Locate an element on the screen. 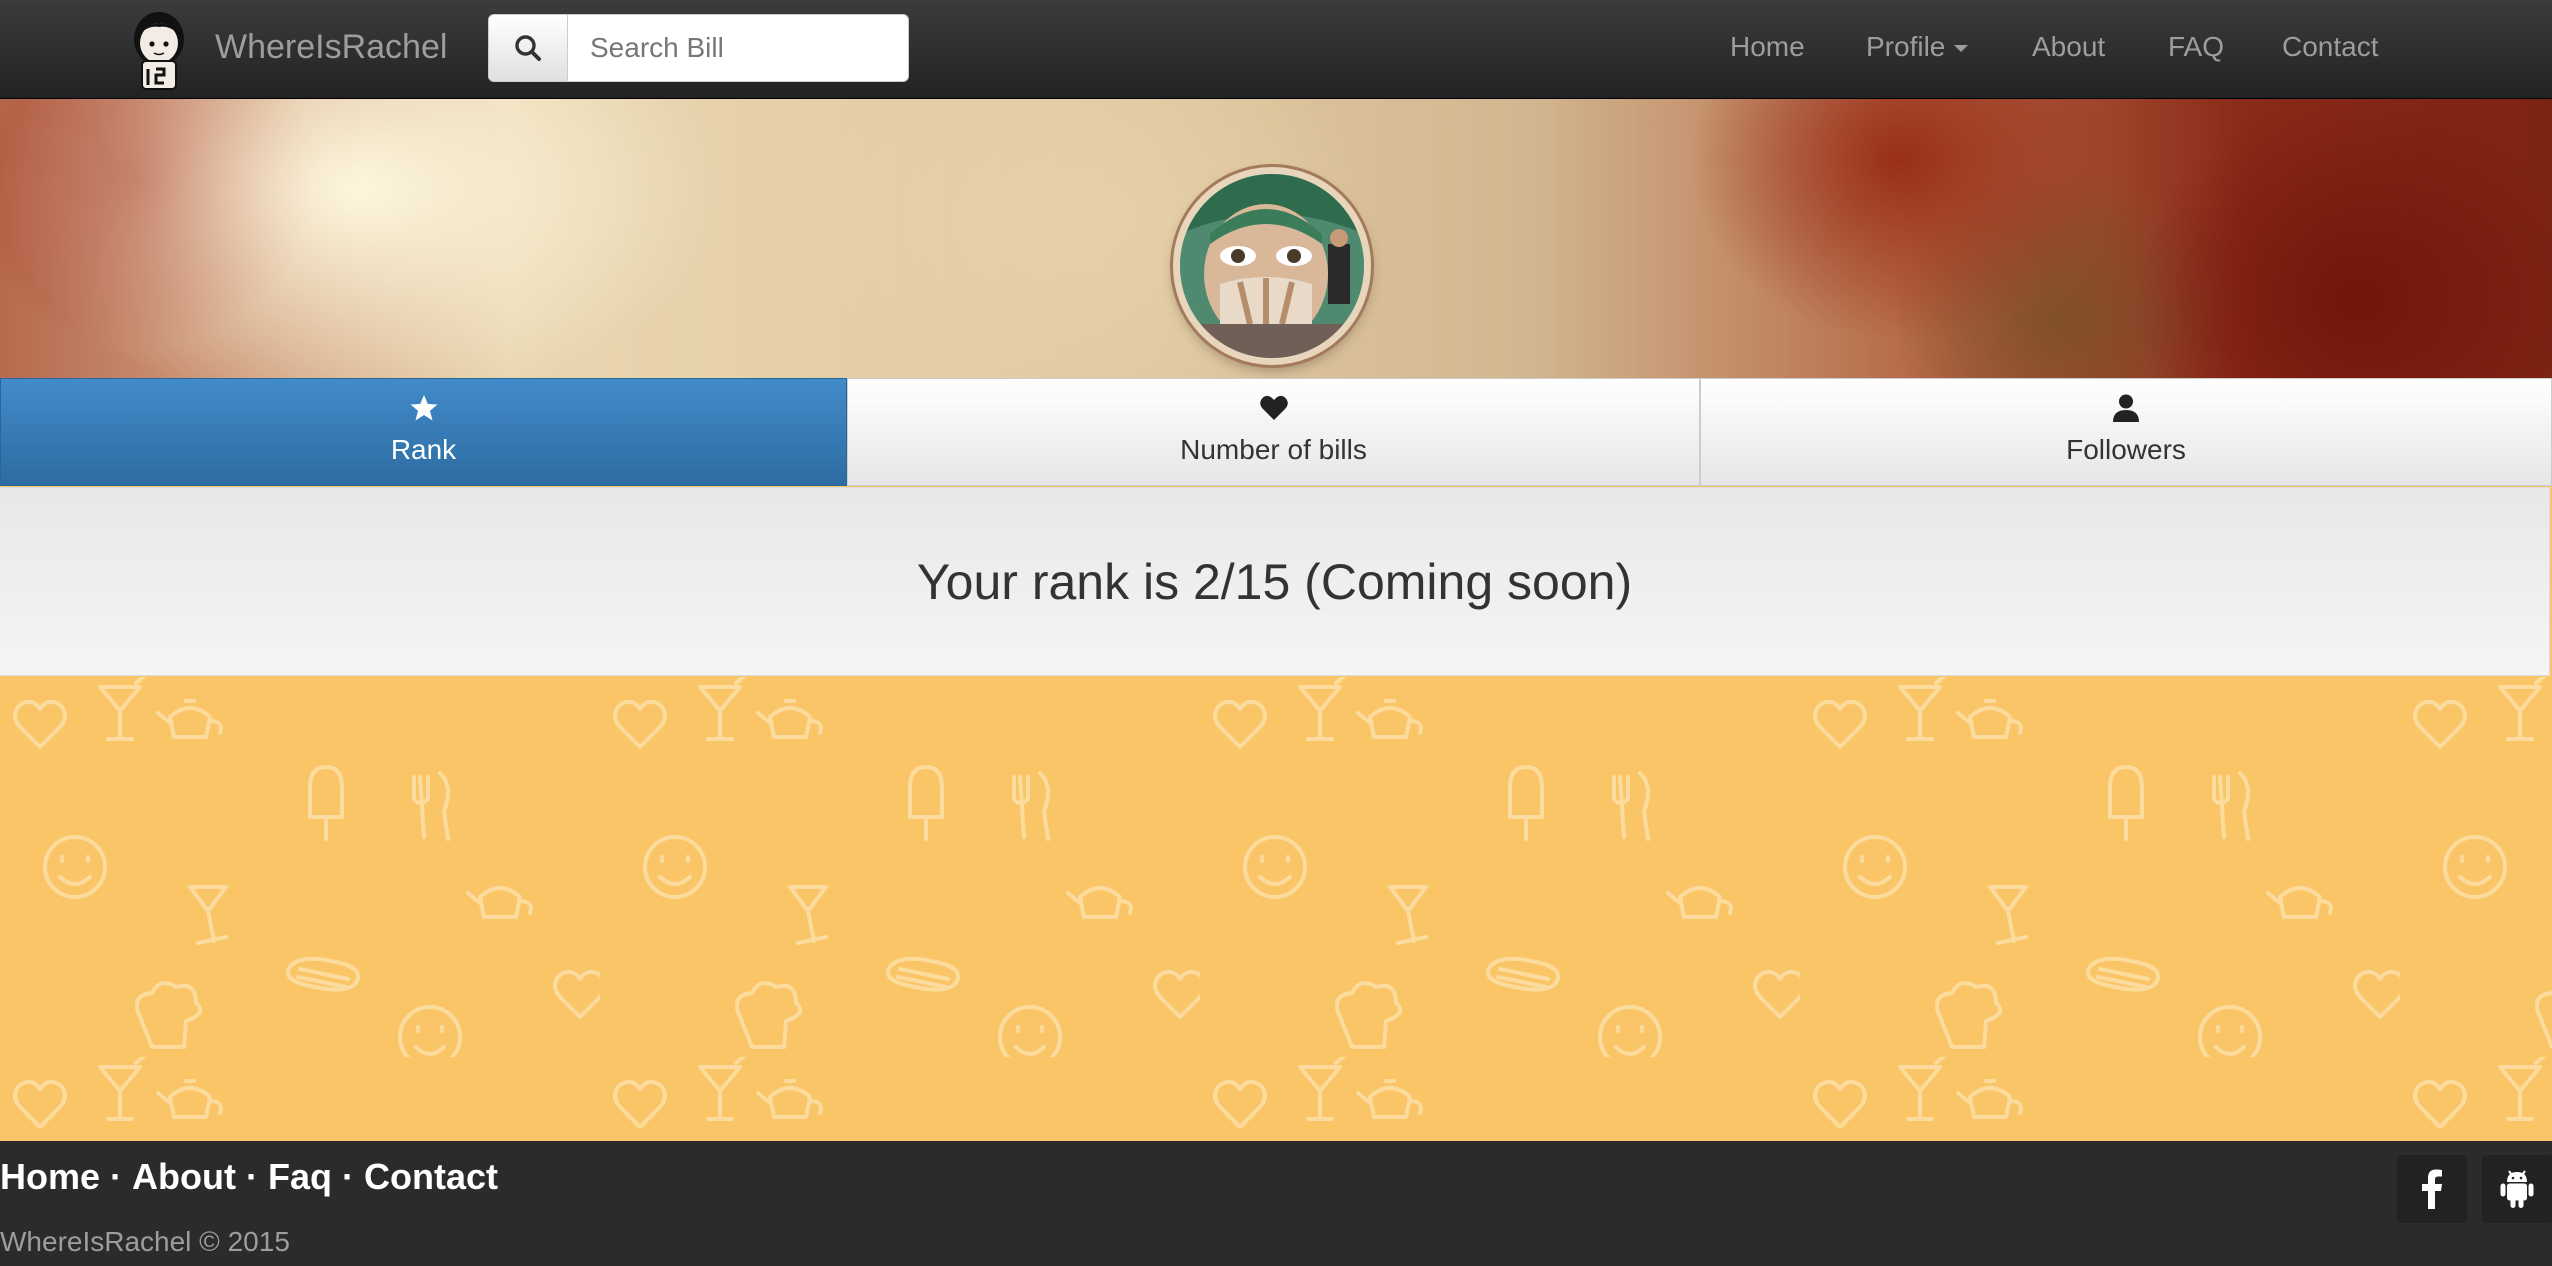 Image resolution: width=2552 pixels, height=1266 pixels. rank-panel: Your rank is 2/15 (Coming soon) is located at coordinates (1275, 581).